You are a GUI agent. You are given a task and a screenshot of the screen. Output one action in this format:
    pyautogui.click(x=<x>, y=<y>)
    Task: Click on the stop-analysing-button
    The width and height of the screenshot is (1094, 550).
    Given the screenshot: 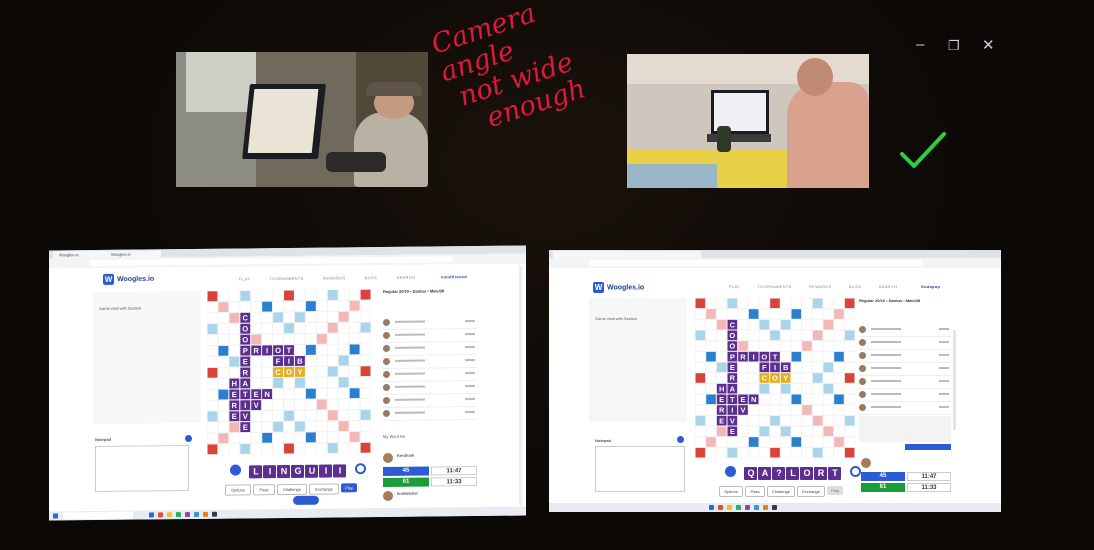 What is the action you would take?
    pyautogui.click(x=306, y=500)
    